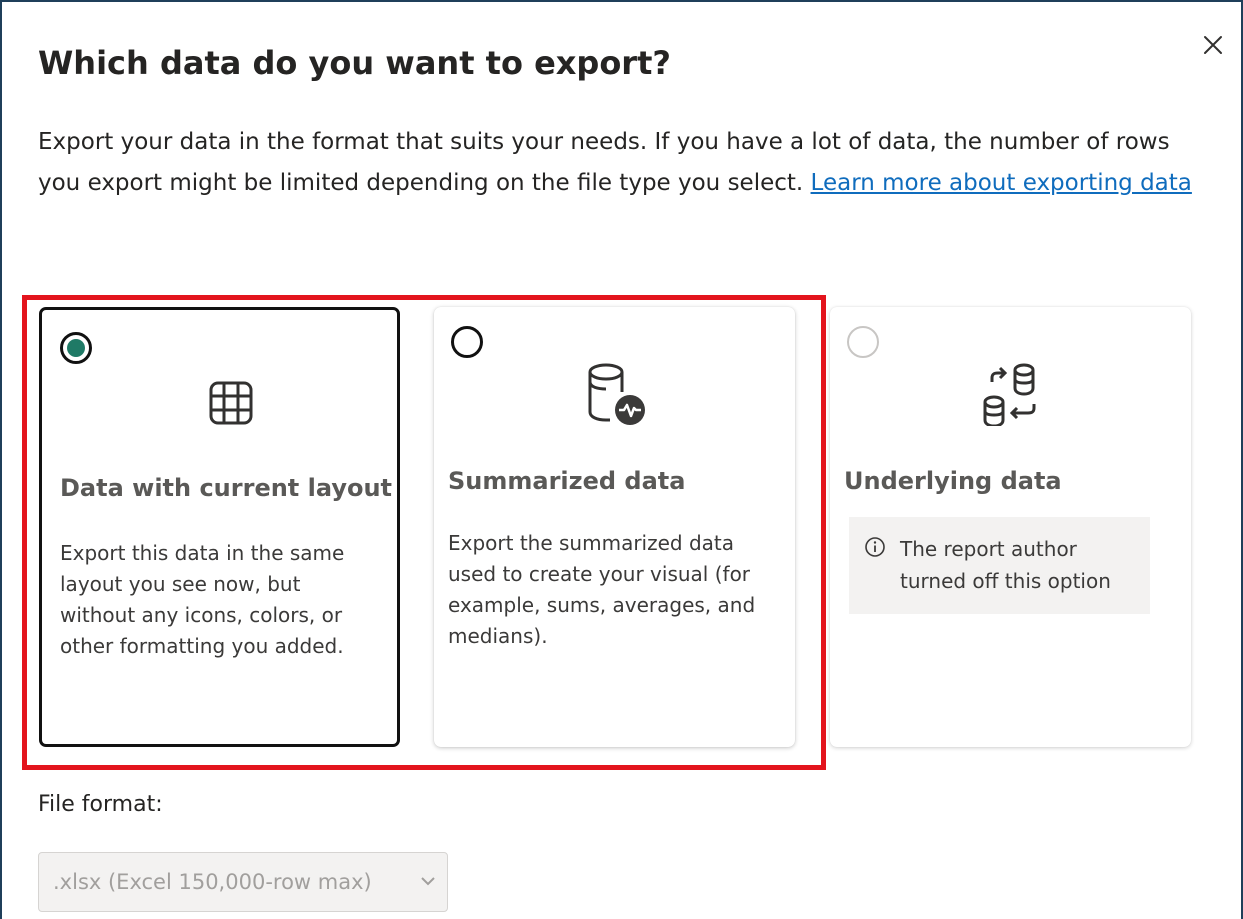 Image resolution: width=1243 pixels, height=919 pixels. I want to click on option-title: Data with current layout, so click(226, 488).